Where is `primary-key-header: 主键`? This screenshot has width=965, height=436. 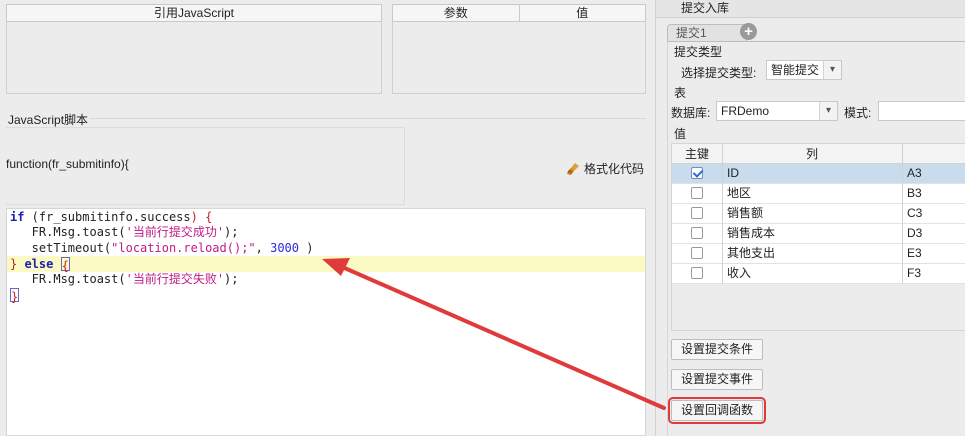
primary-key-header: 主键 is located at coordinates (696, 154).